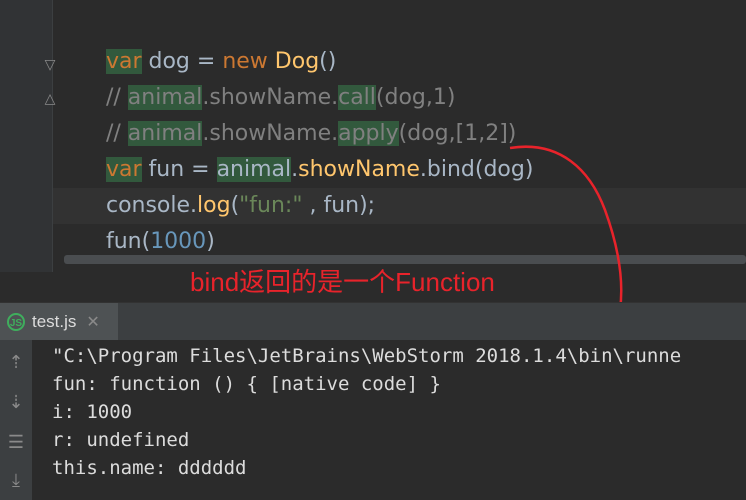 This screenshot has height=500, width=746. I want to click on fold-icon: ▽, so click(50, 64).